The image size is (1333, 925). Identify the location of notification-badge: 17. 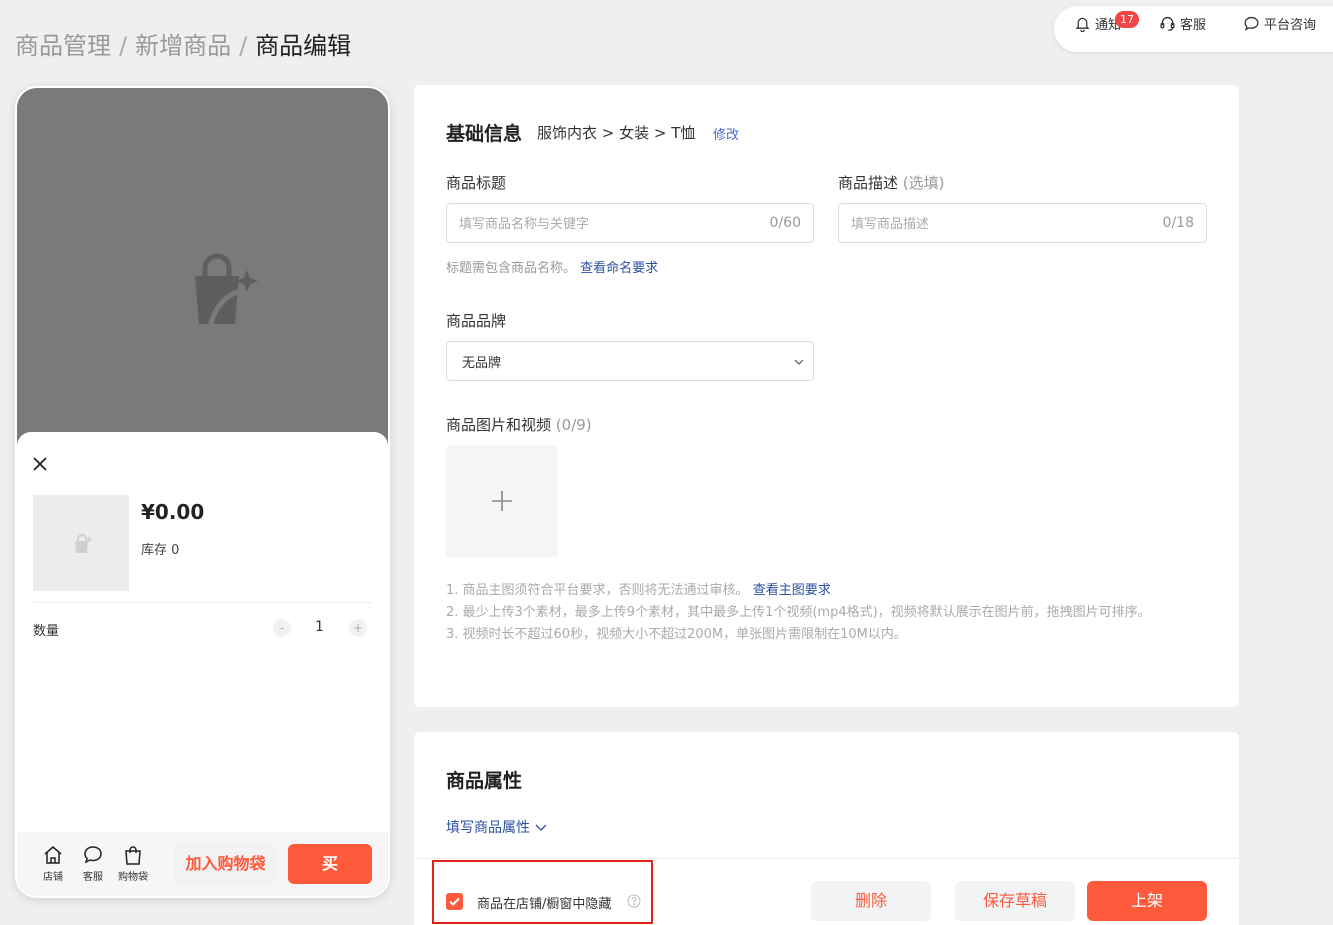
(1127, 19).